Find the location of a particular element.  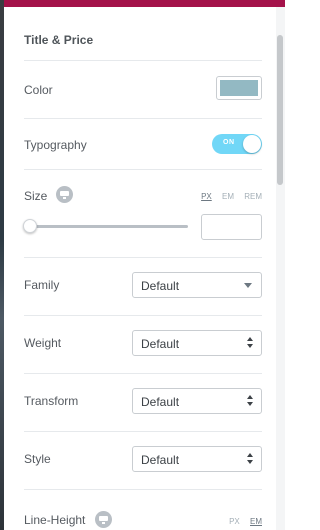

size-units: PX EM REM is located at coordinates (227, 196).